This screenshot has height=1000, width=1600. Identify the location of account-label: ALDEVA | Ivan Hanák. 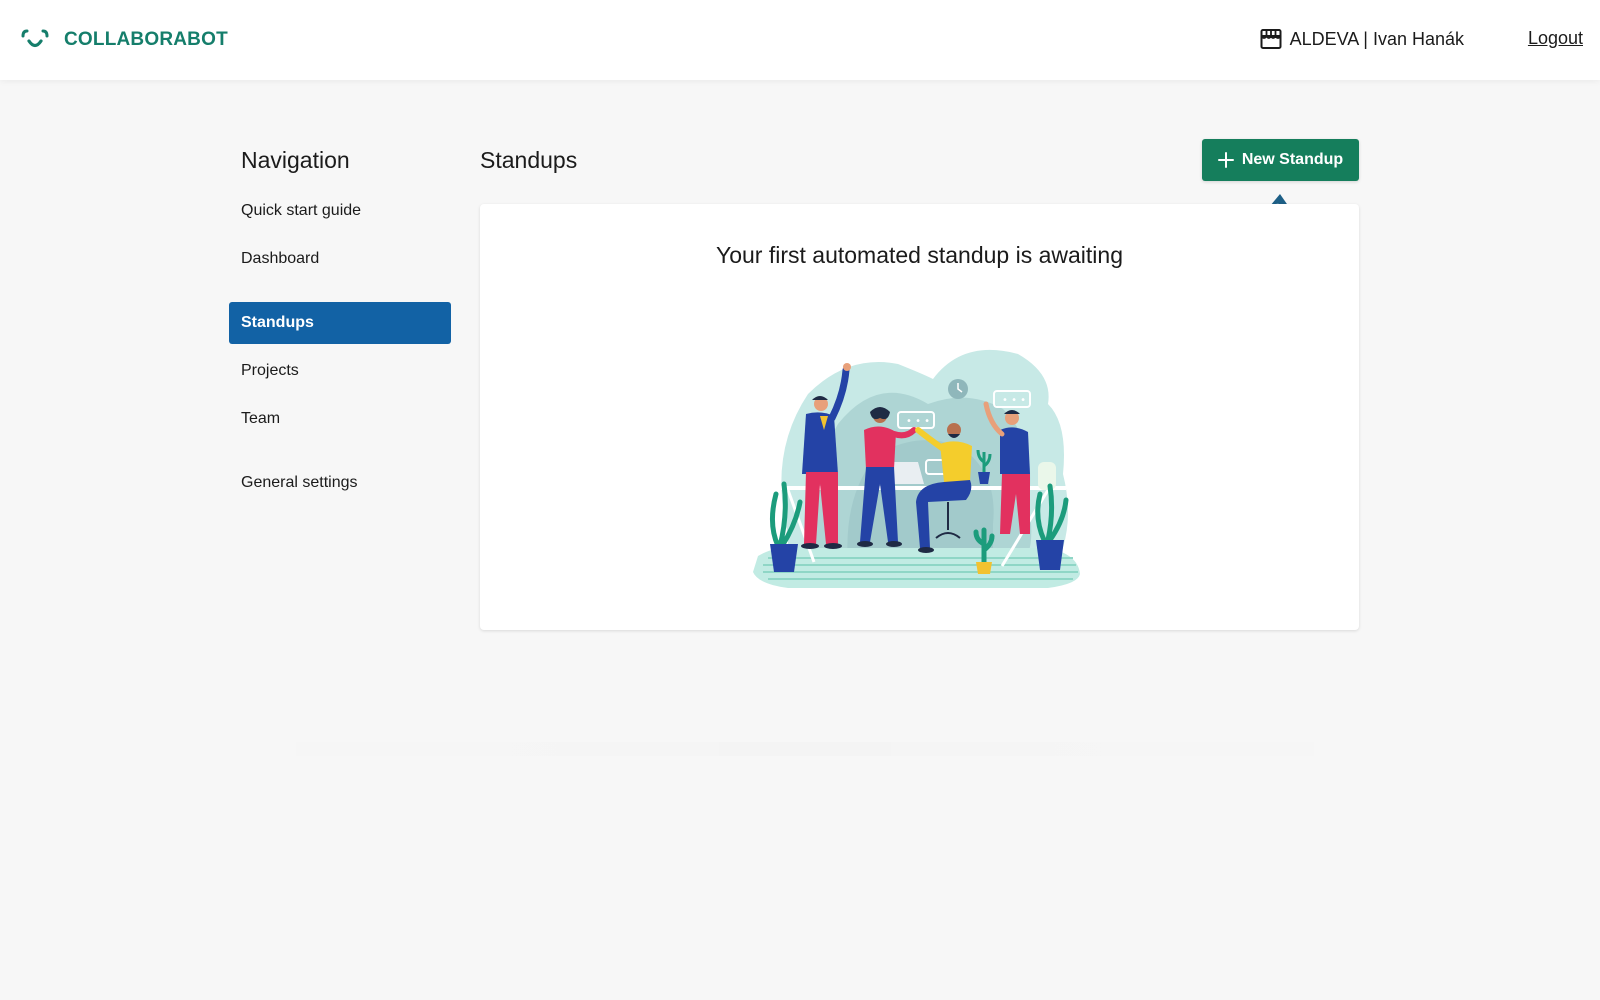
(1376, 38).